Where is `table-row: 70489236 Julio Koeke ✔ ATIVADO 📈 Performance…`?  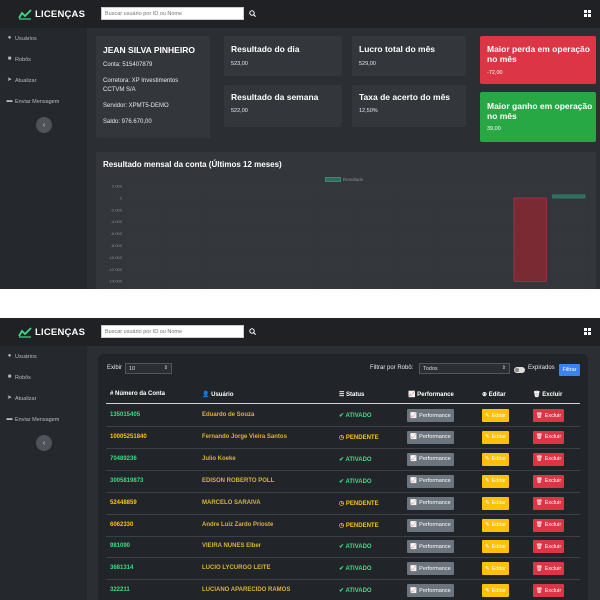
table-row: 70489236 Julio Koeke ✔ ATIVADO 📈 Performance… is located at coordinates (343, 460).